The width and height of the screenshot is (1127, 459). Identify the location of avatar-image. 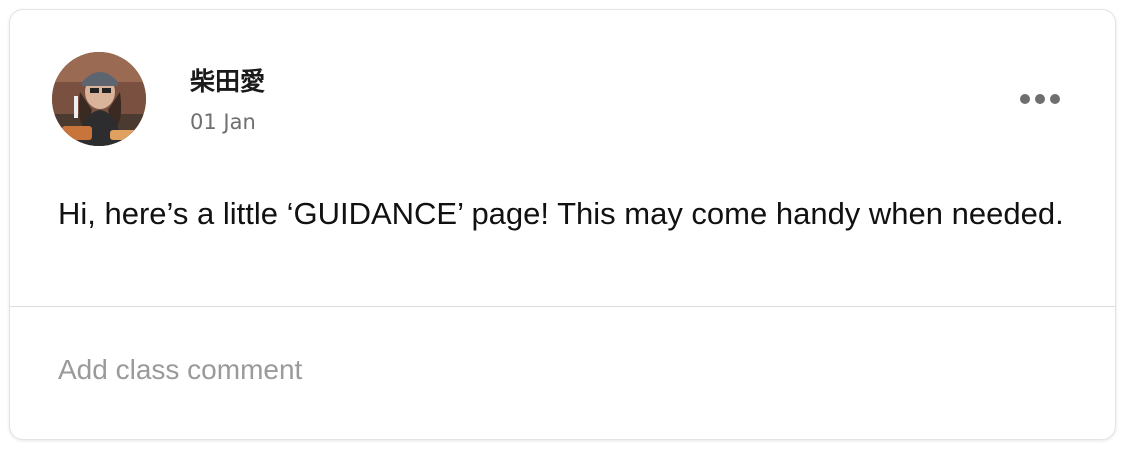
(99, 99).